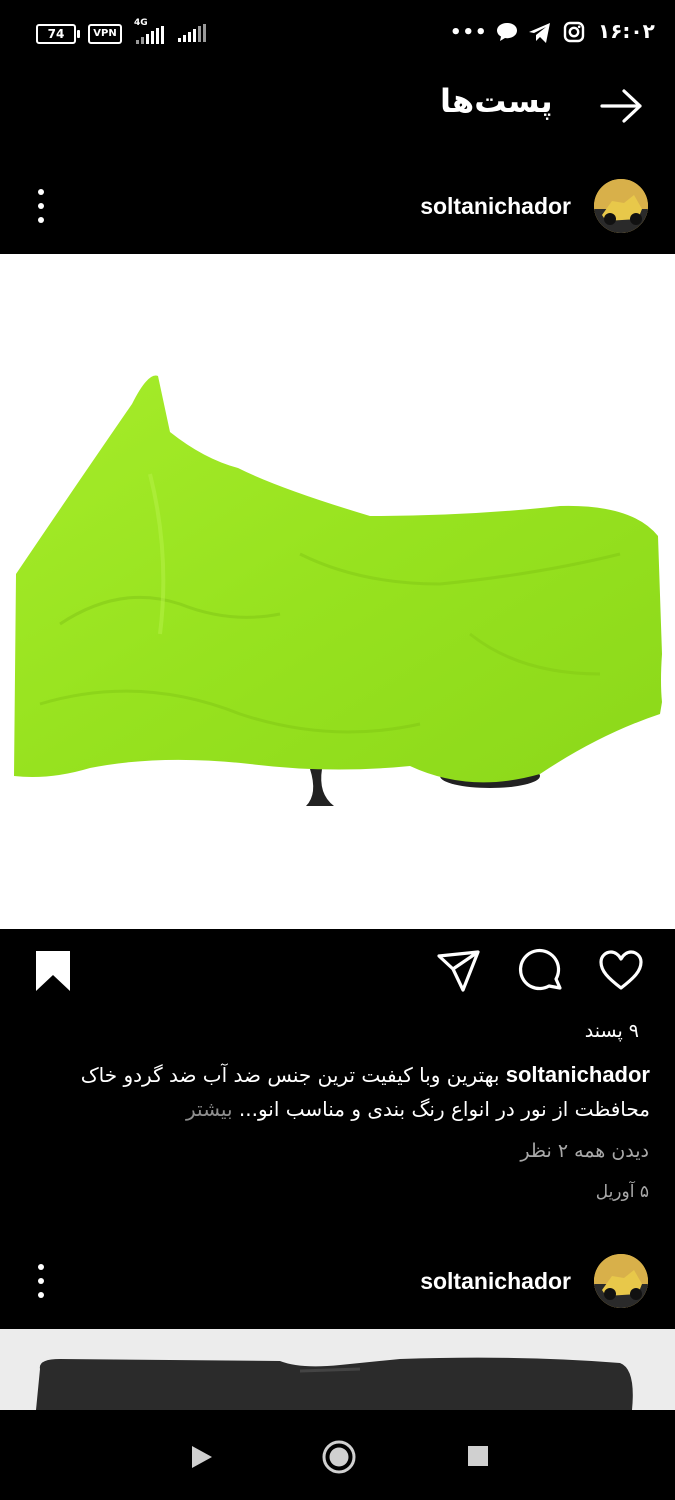 The image size is (675, 1500). I want to click on overflow-indicator: •••, so click(469, 32).